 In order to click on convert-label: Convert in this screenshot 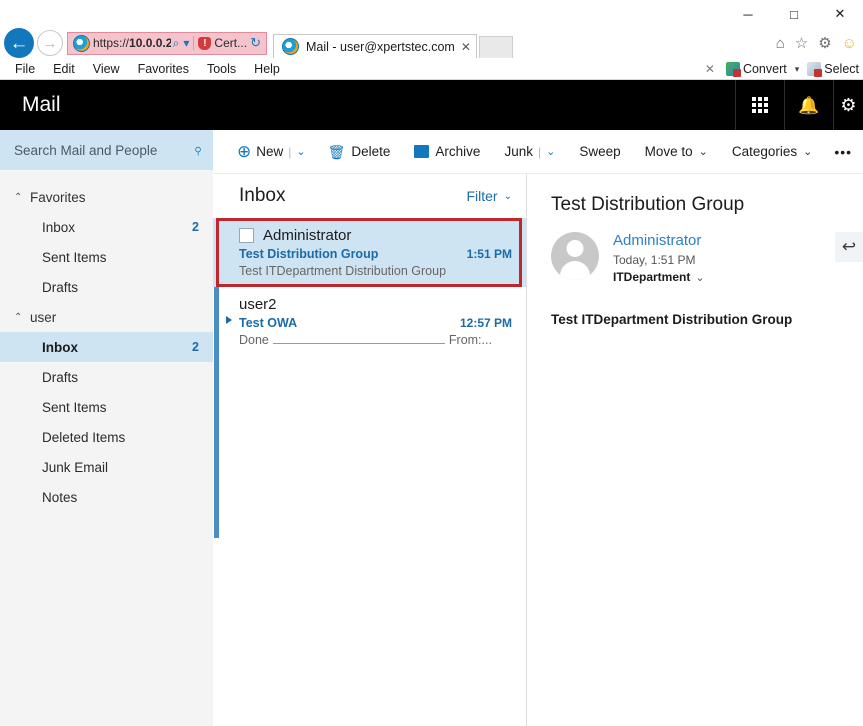, I will do `click(764, 69)`.